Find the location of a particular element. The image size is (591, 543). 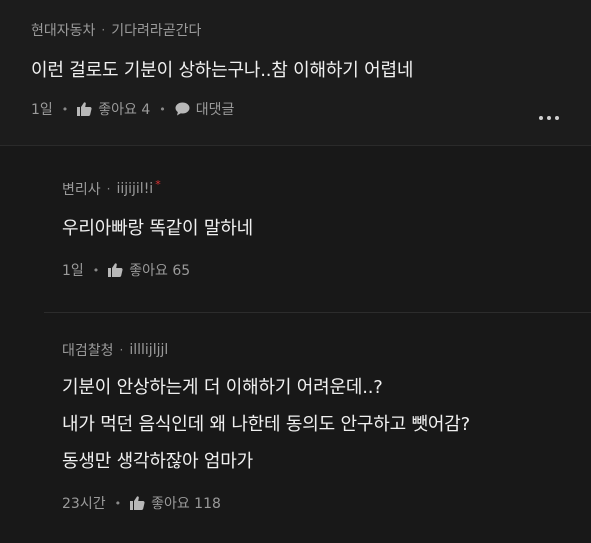

author-name: 대검찰청 is located at coordinates (88, 350).